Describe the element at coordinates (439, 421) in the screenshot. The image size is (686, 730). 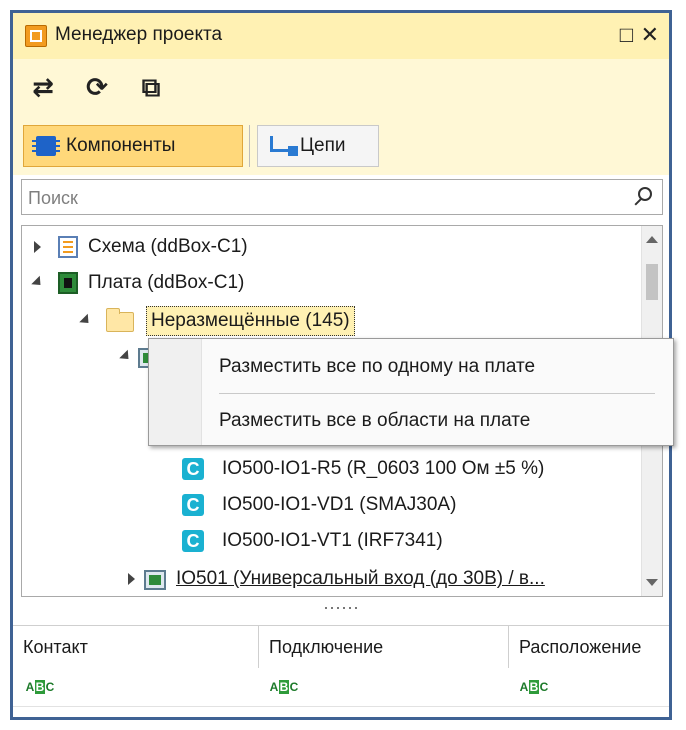
I see `menu-item-place-in-area: Разместить все в области на плате` at that location.